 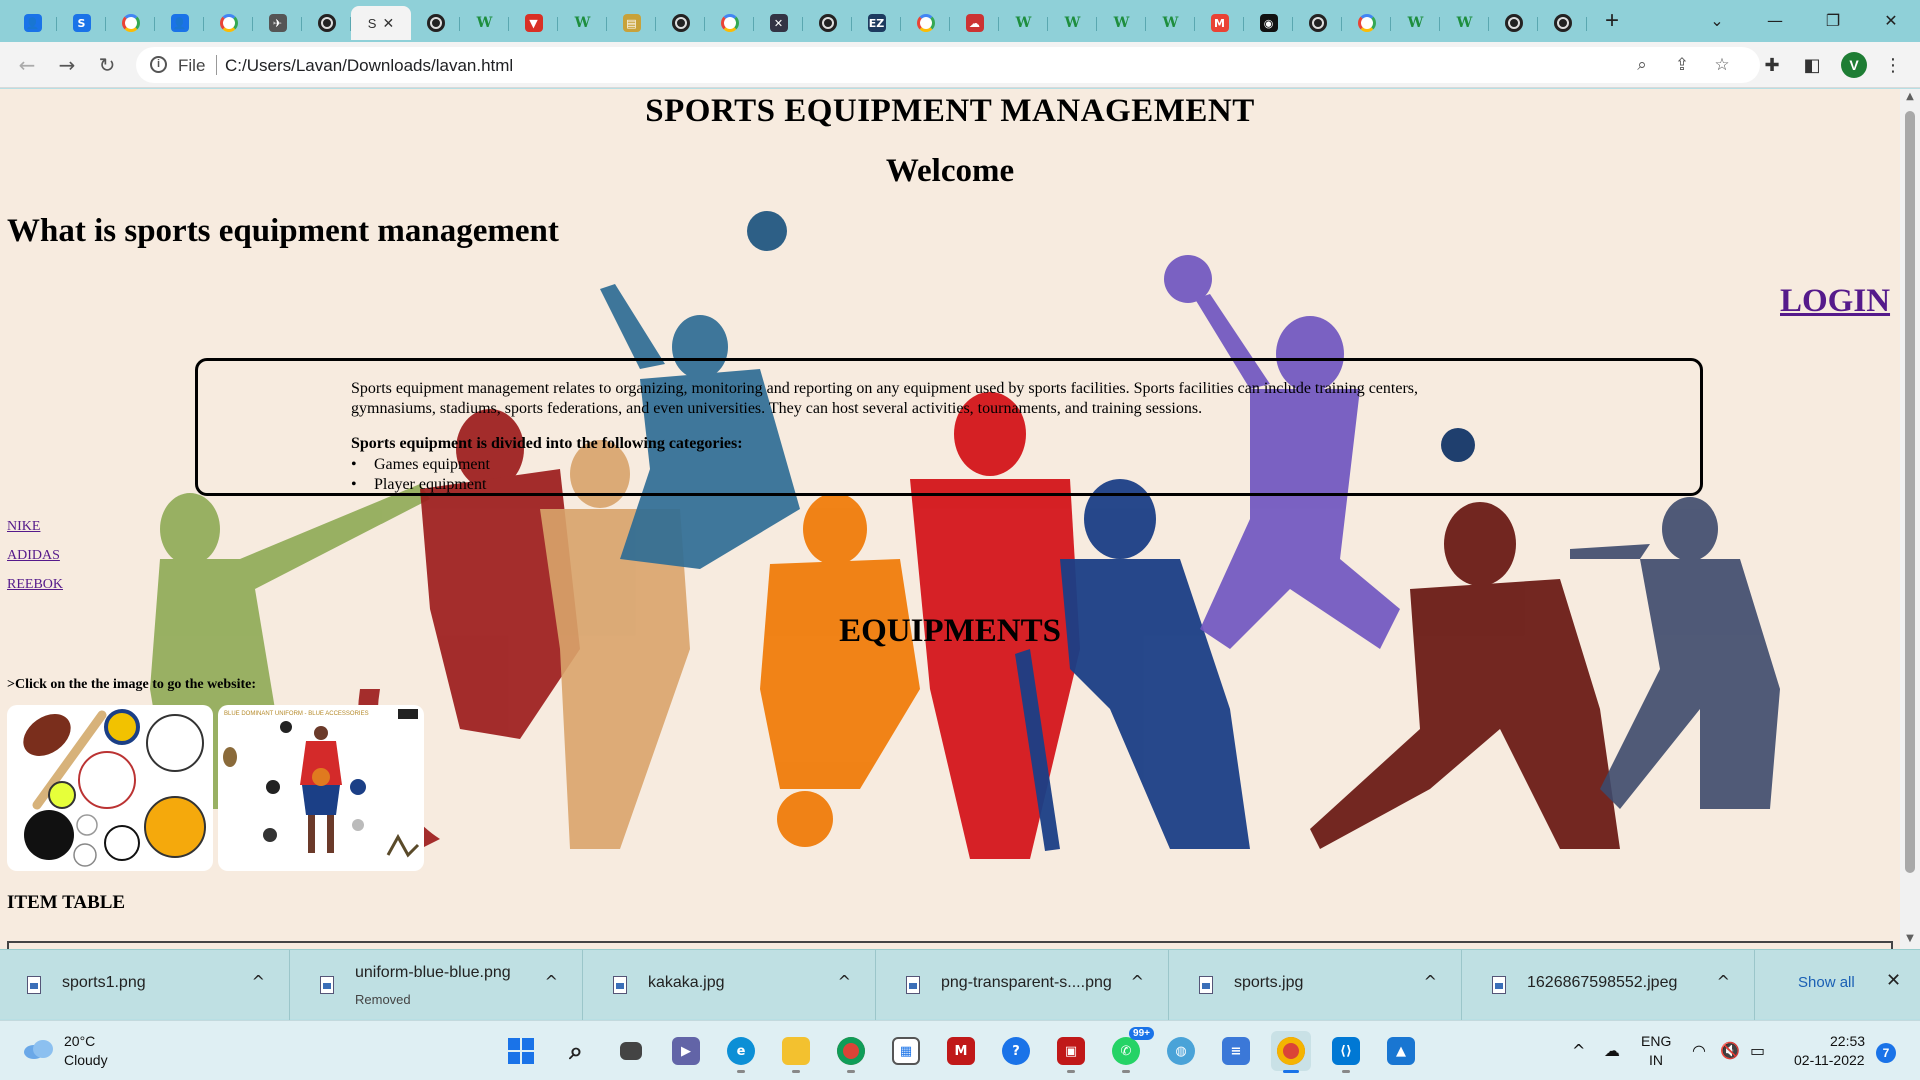 I want to click on cloud-weather-icon, so click(x=39, y=1049).